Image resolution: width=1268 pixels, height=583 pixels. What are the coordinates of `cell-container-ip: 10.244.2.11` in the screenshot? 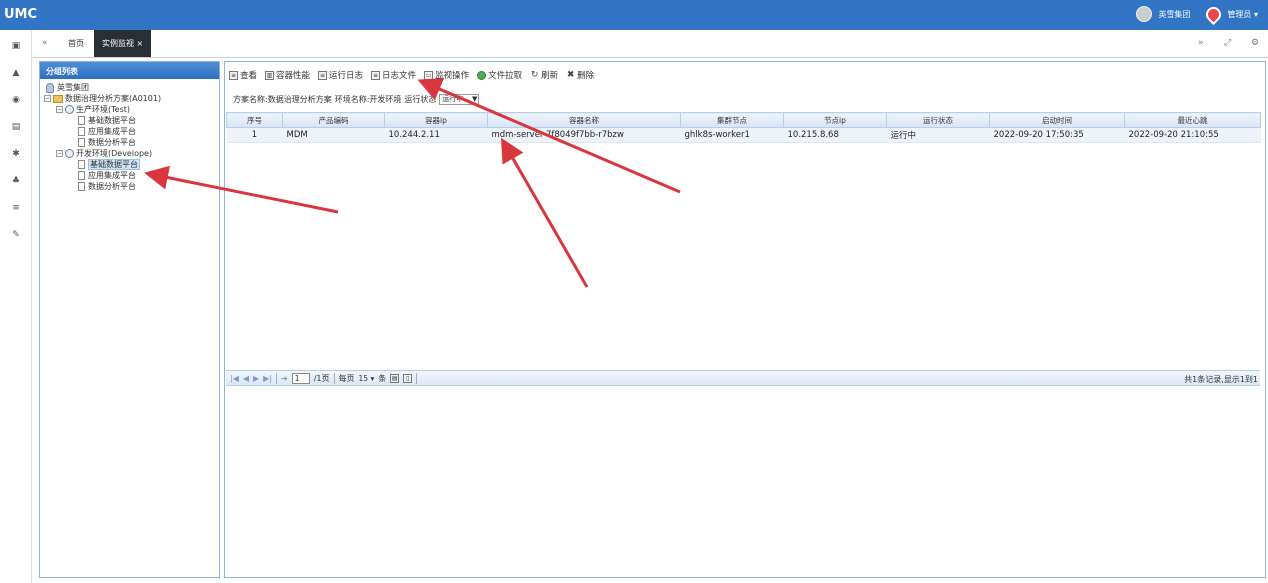 It's located at (436, 135).